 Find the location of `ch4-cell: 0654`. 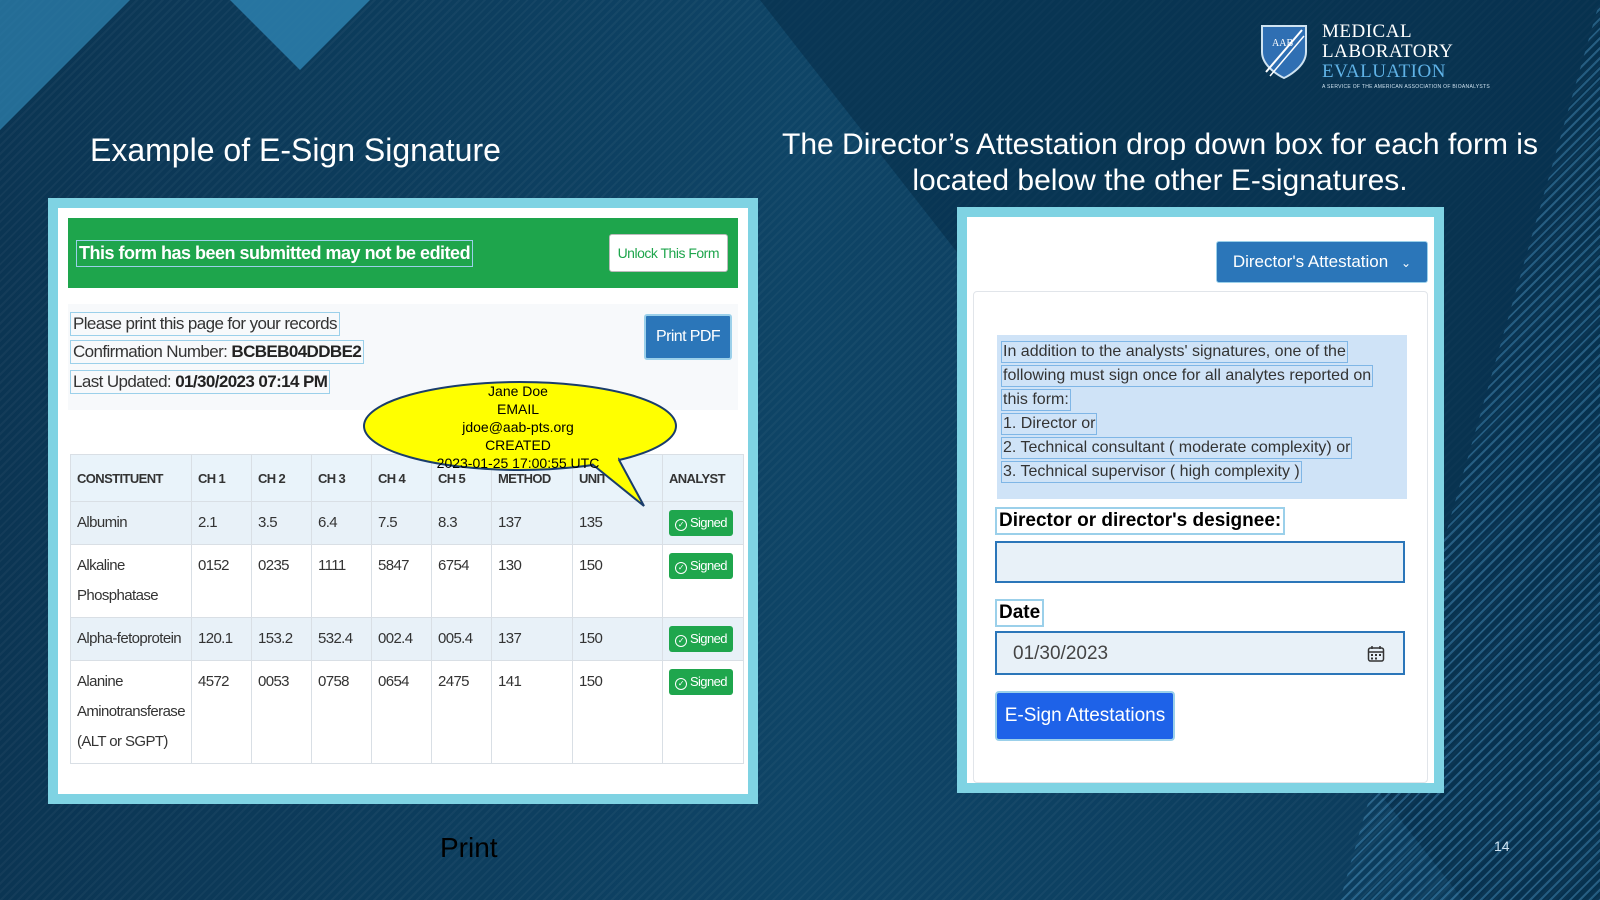

ch4-cell: 0654 is located at coordinates (401, 712).